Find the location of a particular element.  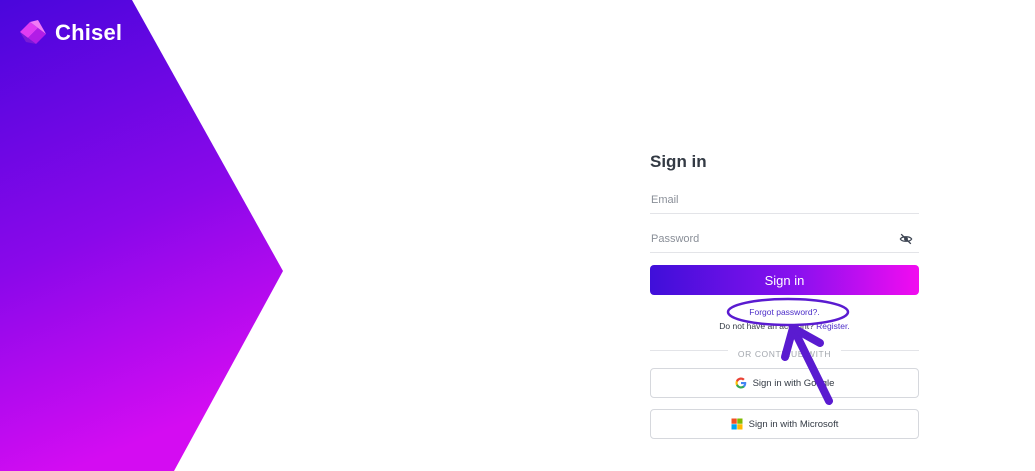

email-input is located at coordinates (784, 200).